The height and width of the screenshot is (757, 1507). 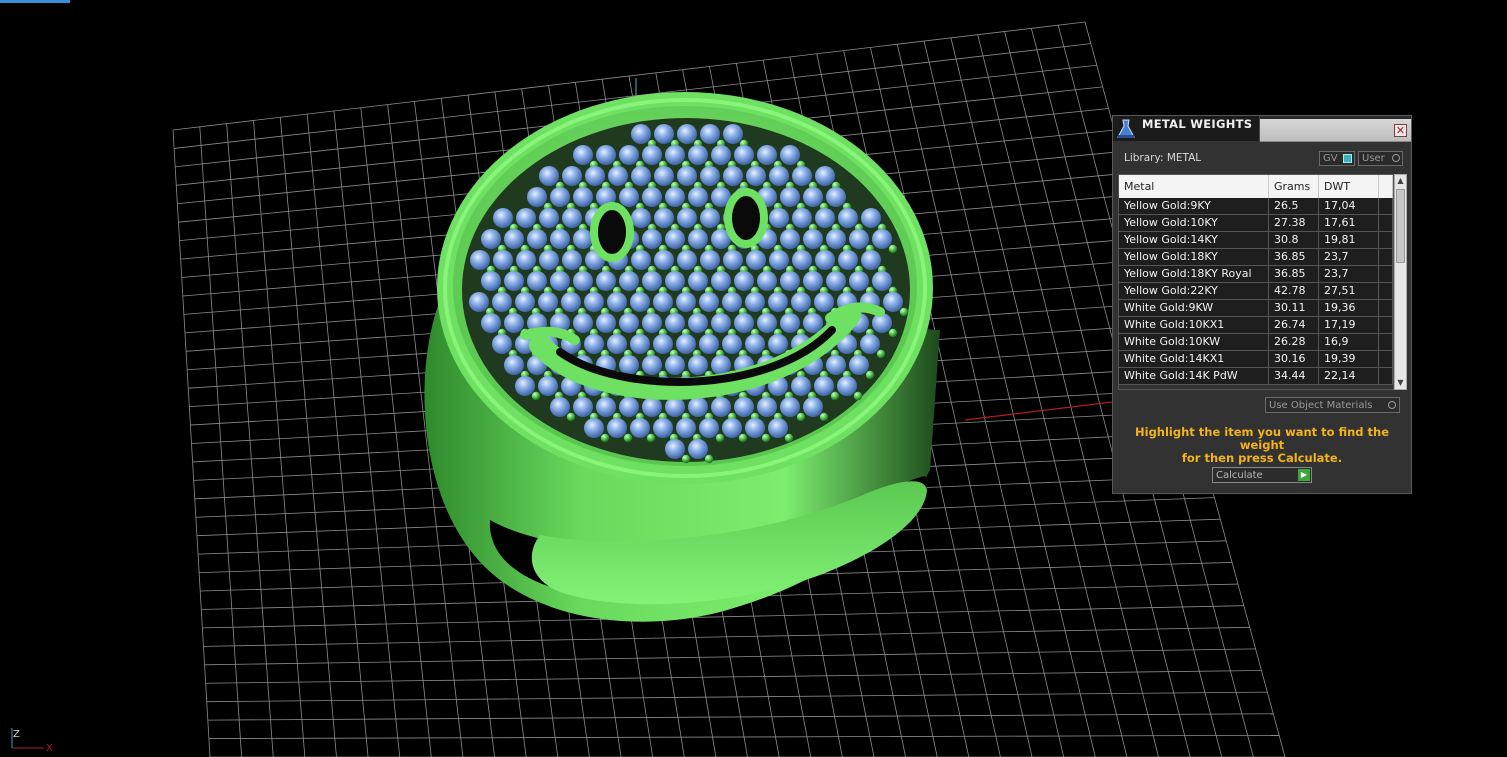 What do you see at coordinates (1256, 308) in the screenshot?
I see `table-row: White Gold:9KW 30.11 19,36` at bounding box center [1256, 308].